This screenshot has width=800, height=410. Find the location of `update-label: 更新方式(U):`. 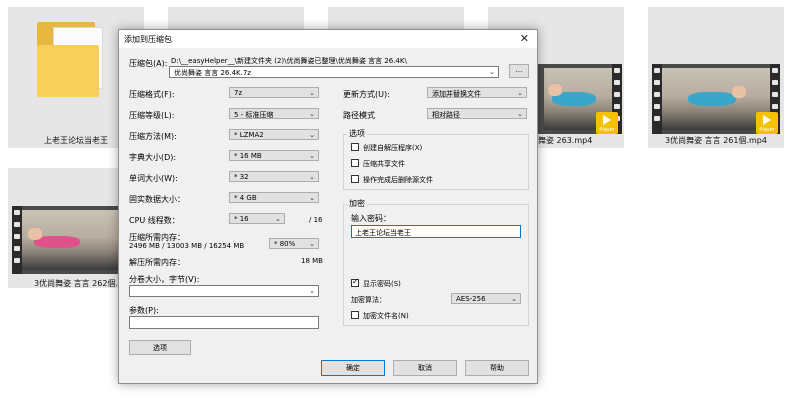

update-label: 更新方式(U): is located at coordinates (366, 94).